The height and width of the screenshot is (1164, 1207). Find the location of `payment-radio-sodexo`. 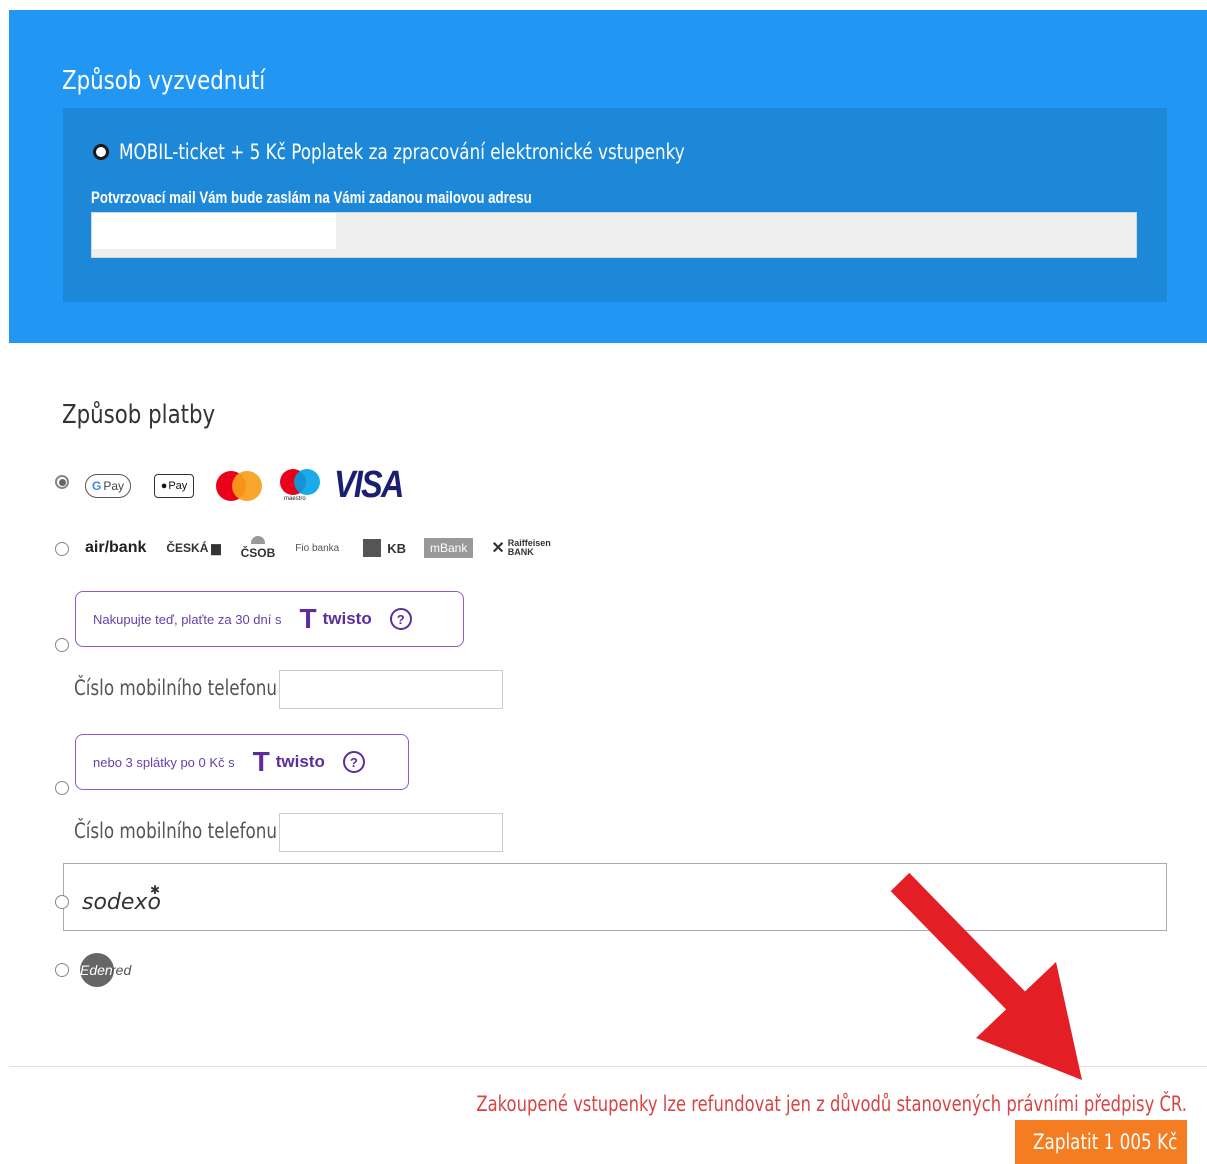

payment-radio-sodexo is located at coordinates (62, 902).